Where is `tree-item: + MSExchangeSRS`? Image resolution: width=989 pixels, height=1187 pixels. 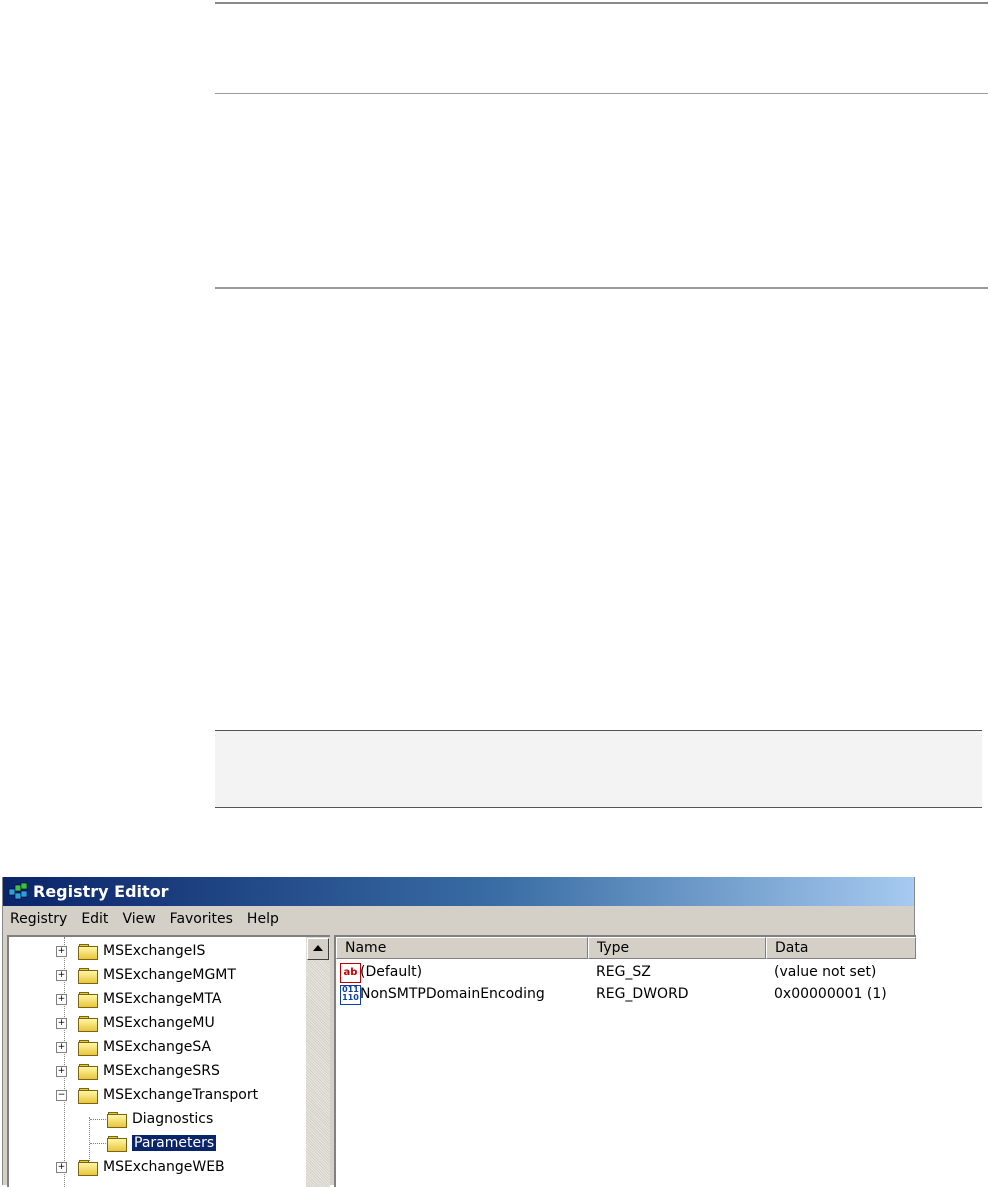 tree-item: + MSExchangeSRS is located at coordinates (138, 1071).